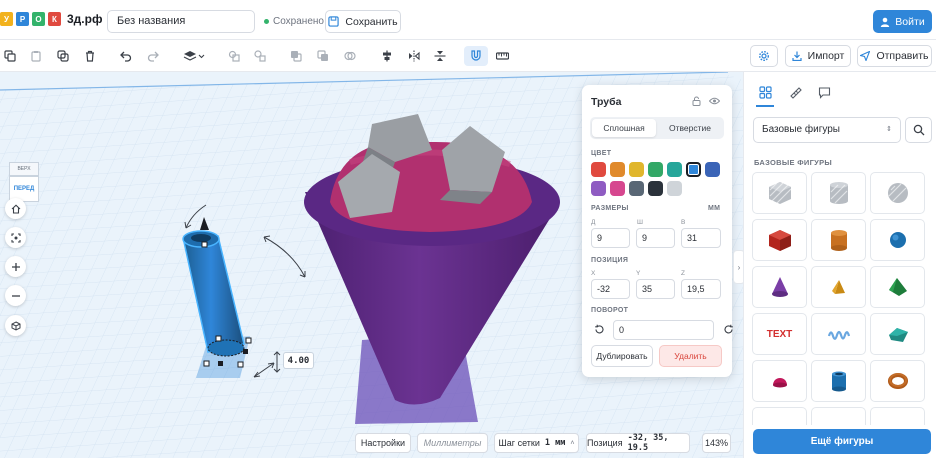 The width and height of the screenshot is (936, 458). What do you see at coordinates (779, 381) in the screenshot?
I see `shape-tile-half-sphere` at bounding box center [779, 381].